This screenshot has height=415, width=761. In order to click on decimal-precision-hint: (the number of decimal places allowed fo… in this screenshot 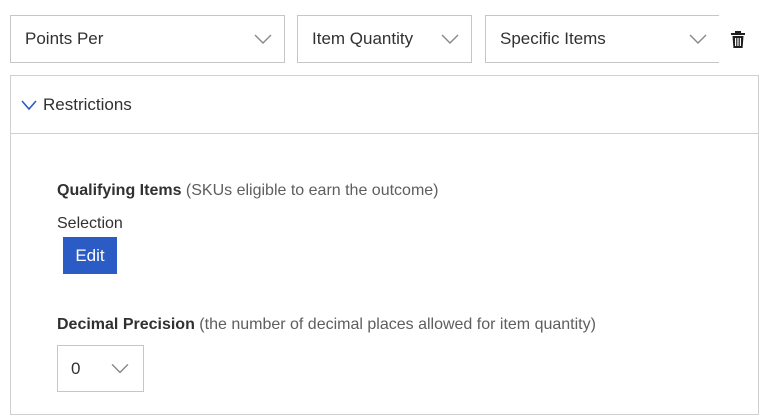, I will do `click(397, 324)`.